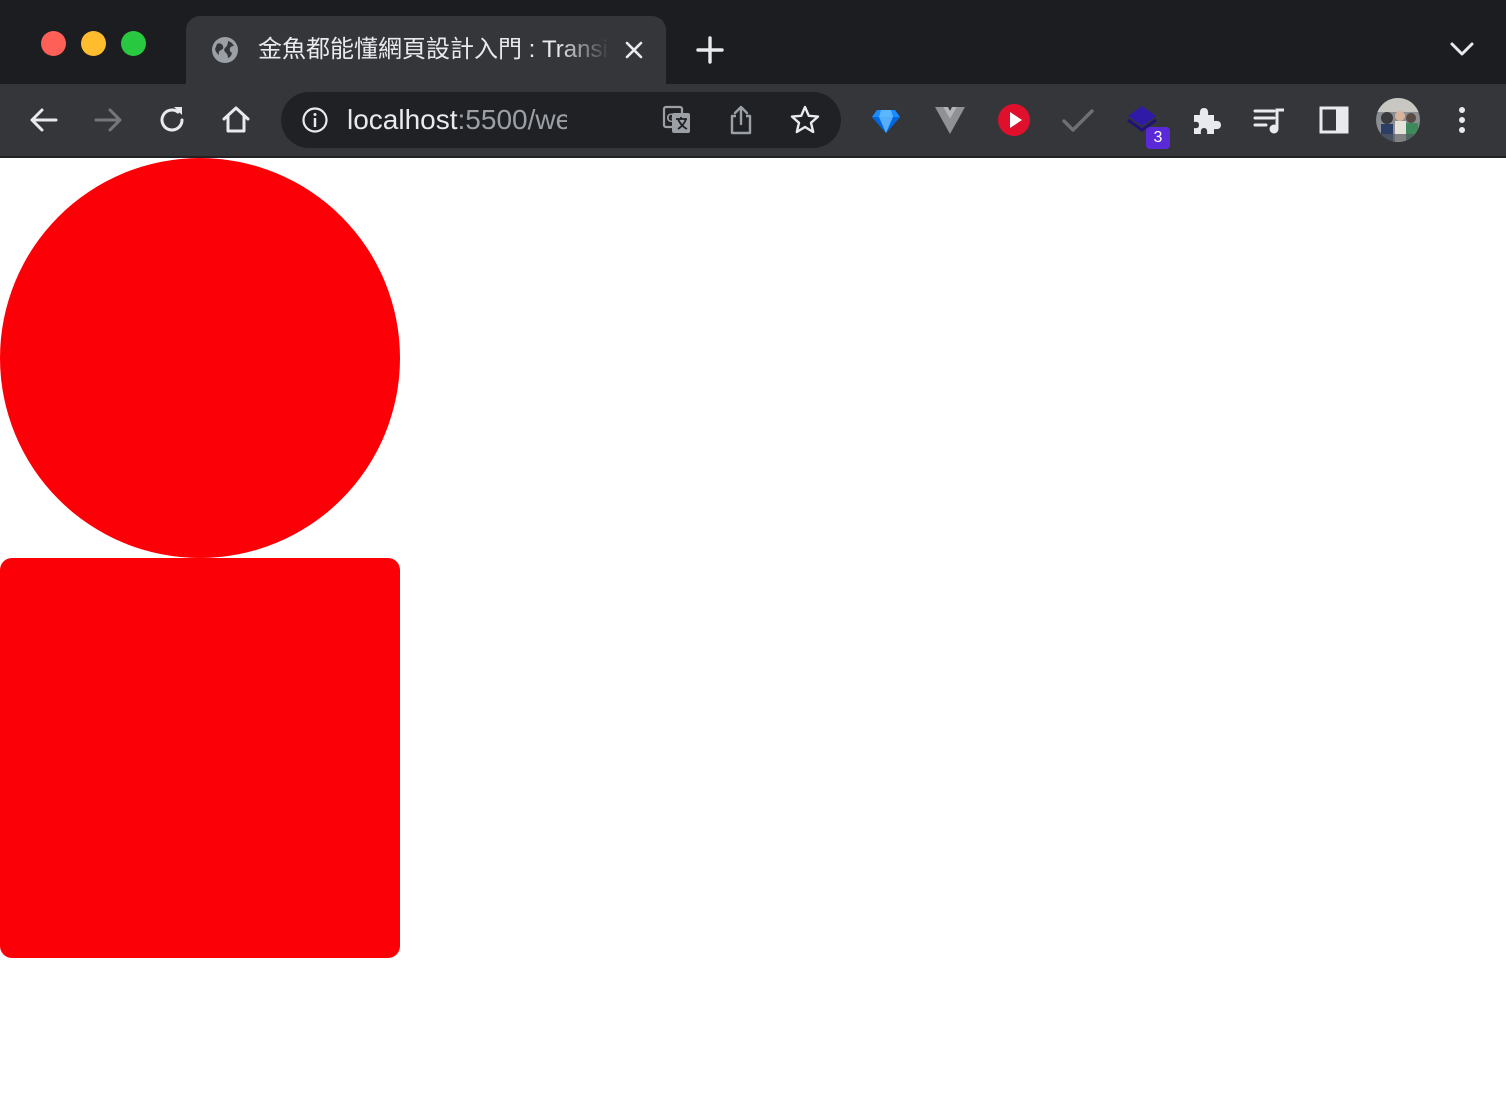  Describe the element at coordinates (200, 758) in the screenshot. I see `red-square` at that location.